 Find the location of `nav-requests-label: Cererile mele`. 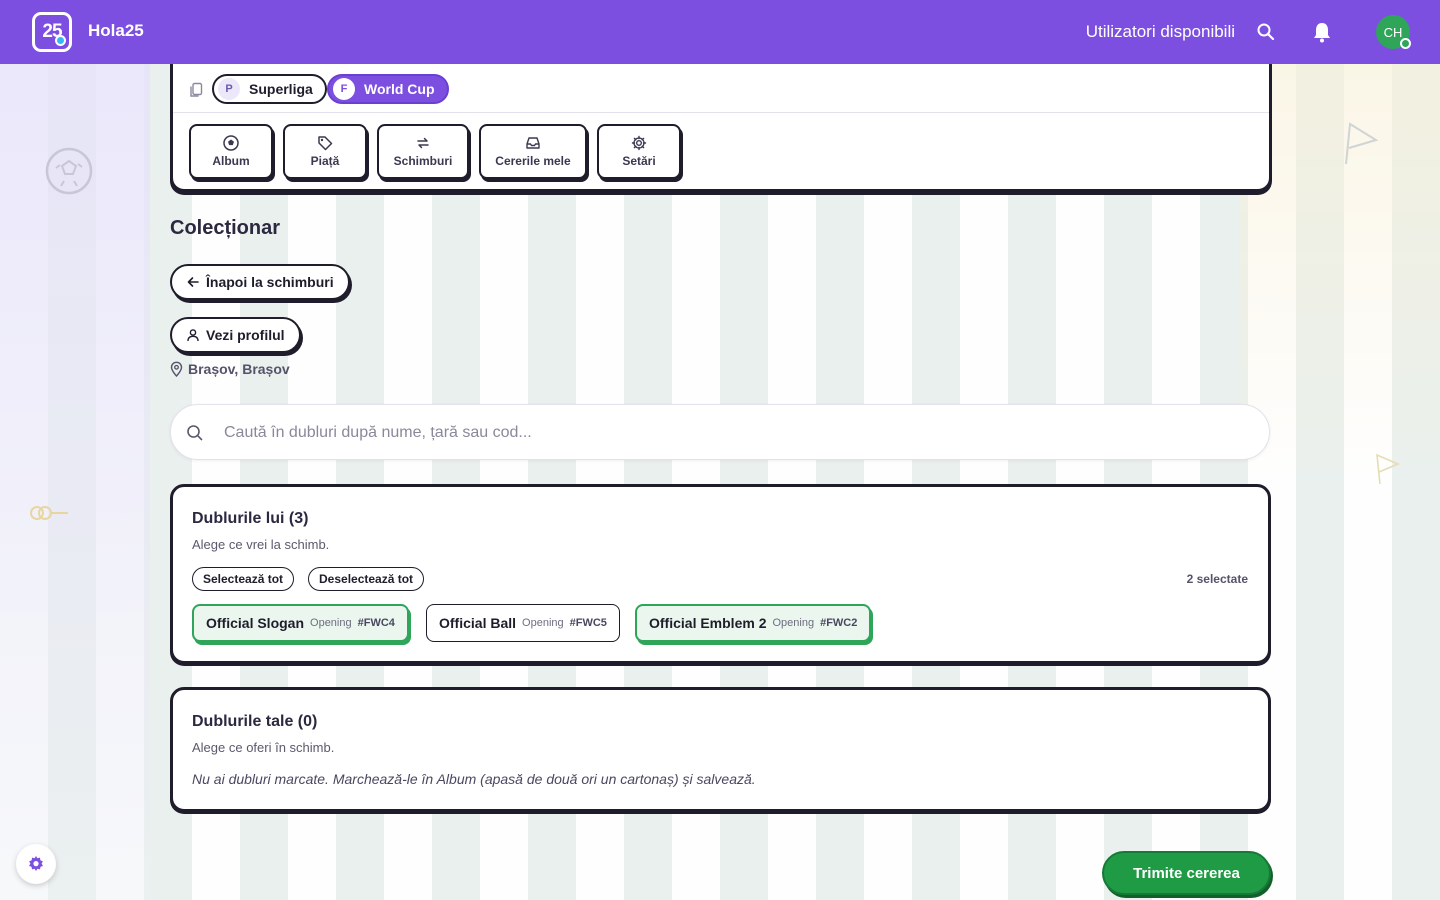

nav-requests-label: Cererile mele is located at coordinates (533, 161).